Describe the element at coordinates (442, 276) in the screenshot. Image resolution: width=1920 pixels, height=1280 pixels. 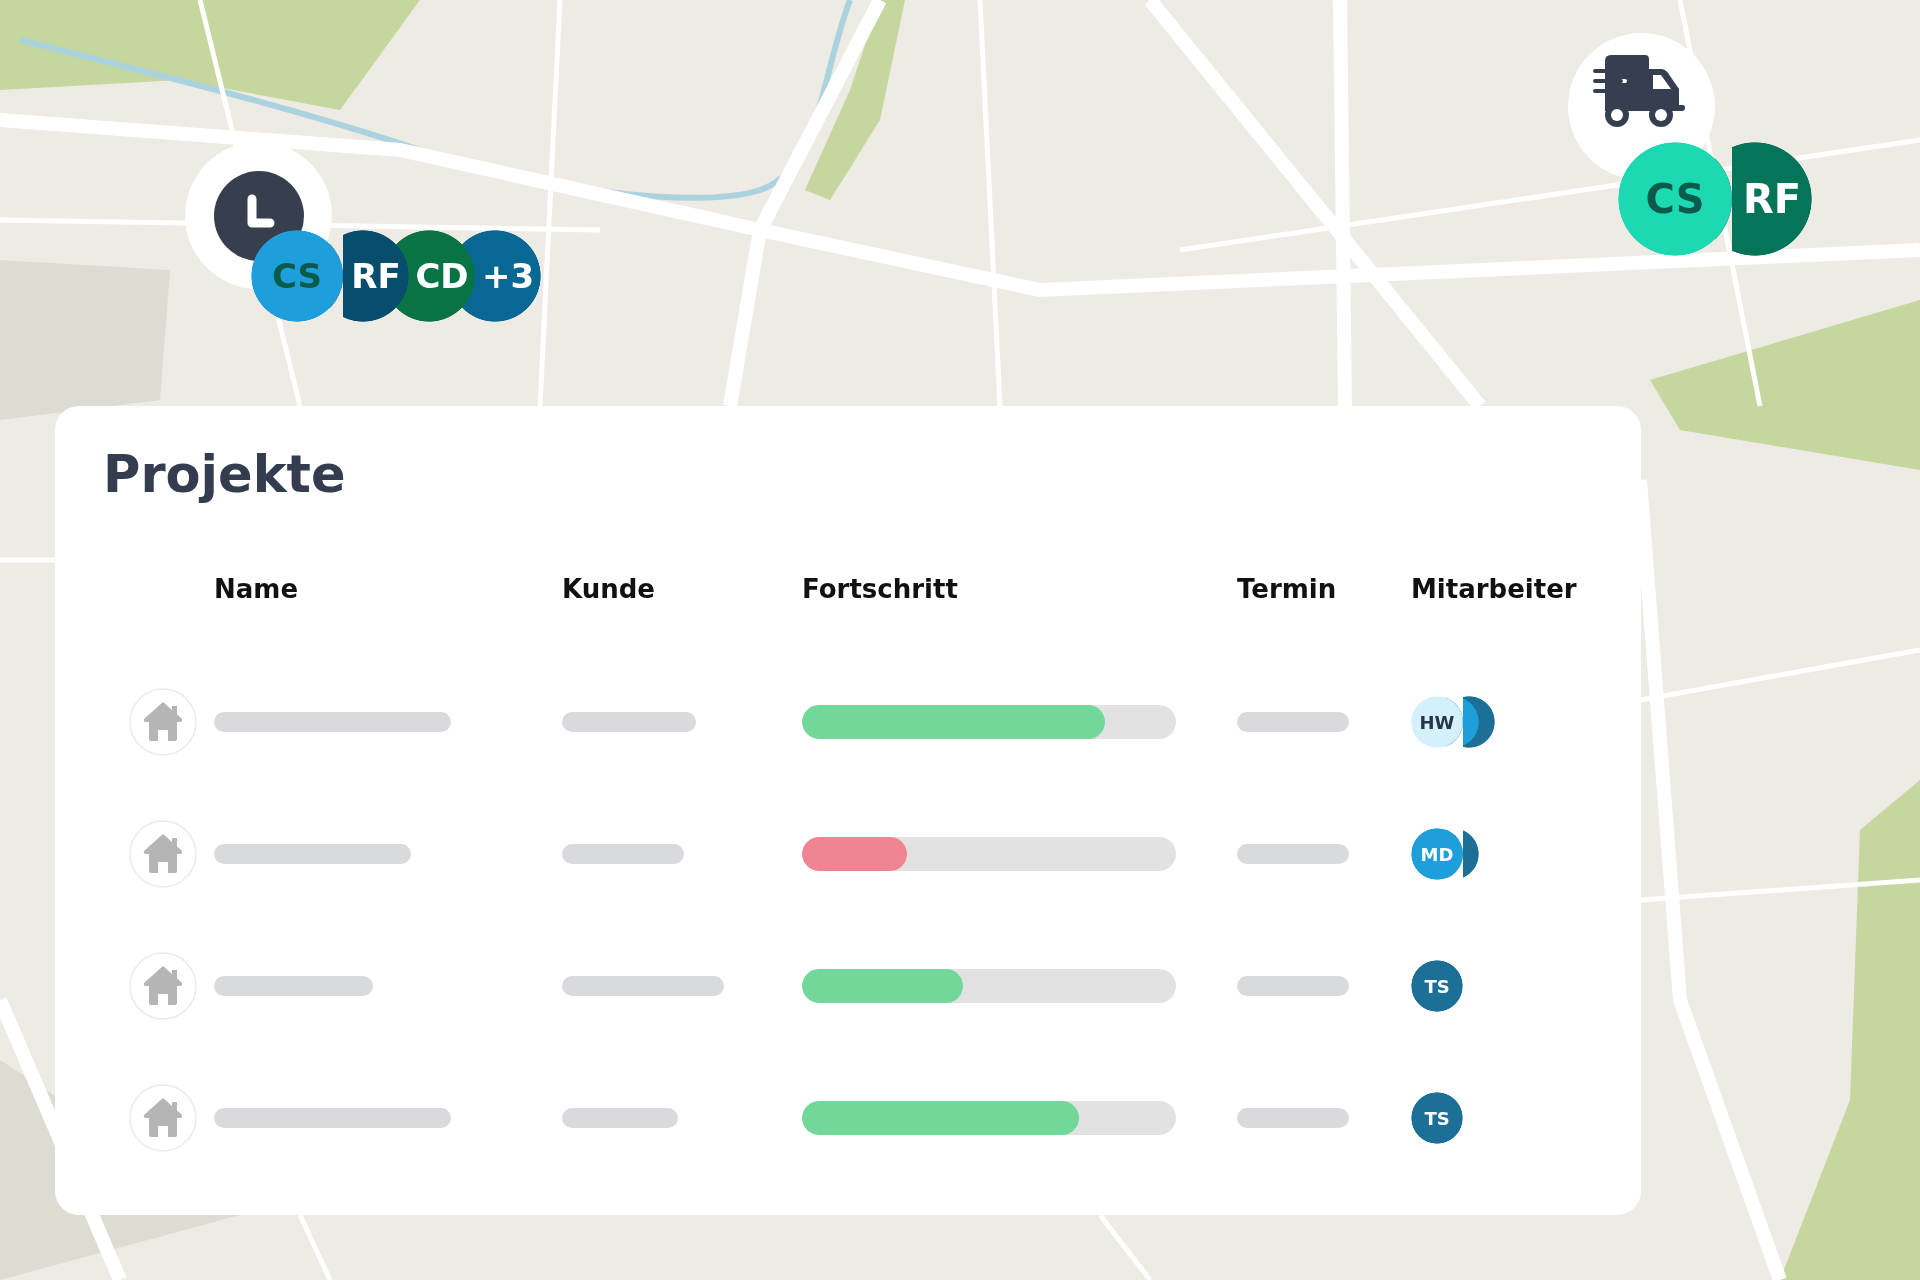
I see `avatar: CD` at that location.